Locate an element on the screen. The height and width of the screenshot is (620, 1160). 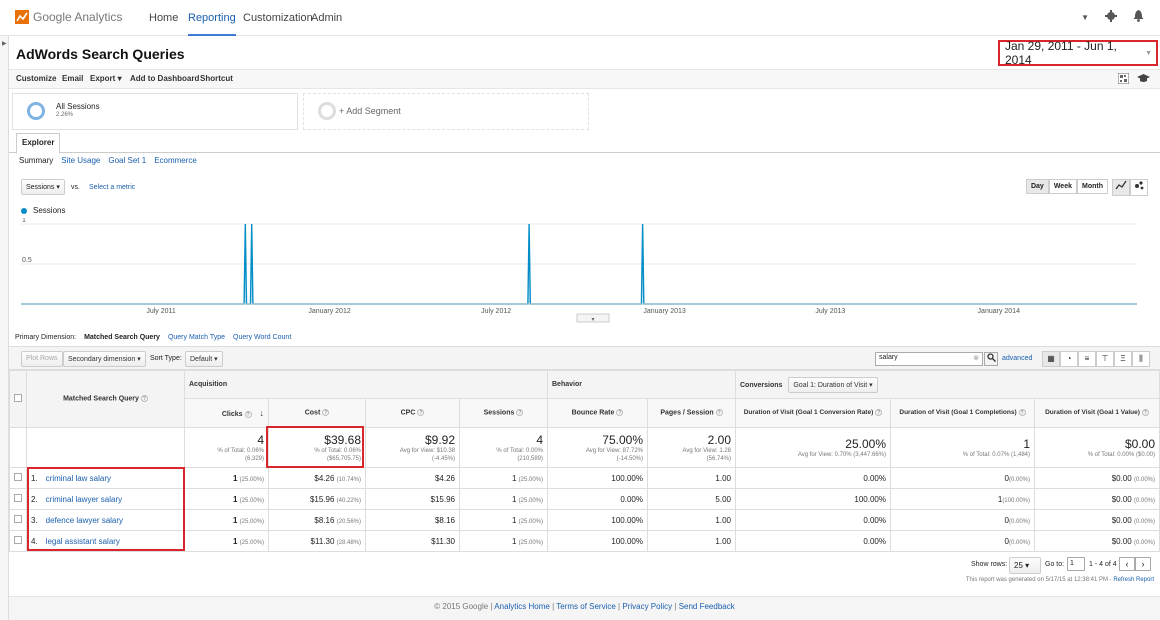
clear-search-icon: ⊗ is located at coordinates (976, 358).